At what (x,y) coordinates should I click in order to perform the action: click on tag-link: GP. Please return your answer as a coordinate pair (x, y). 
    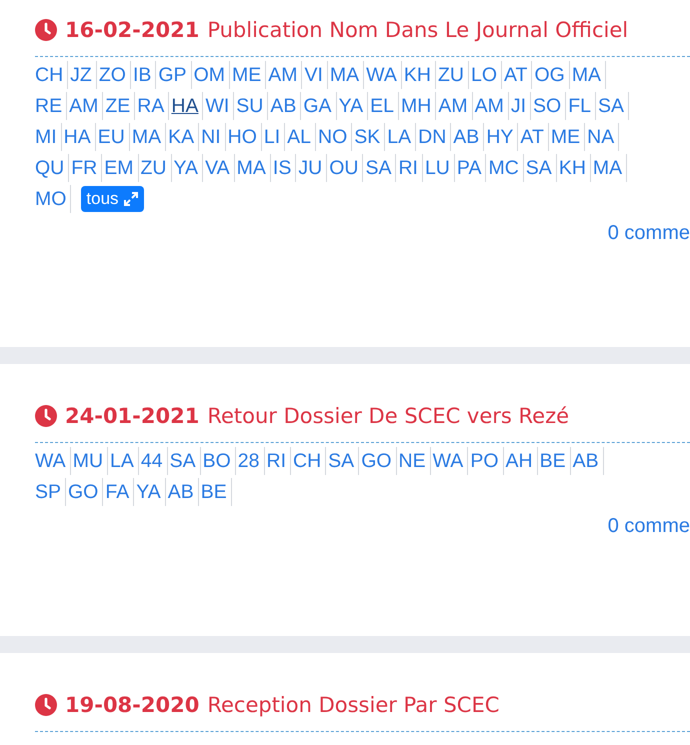
    Looking at the image, I should click on (175, 74).